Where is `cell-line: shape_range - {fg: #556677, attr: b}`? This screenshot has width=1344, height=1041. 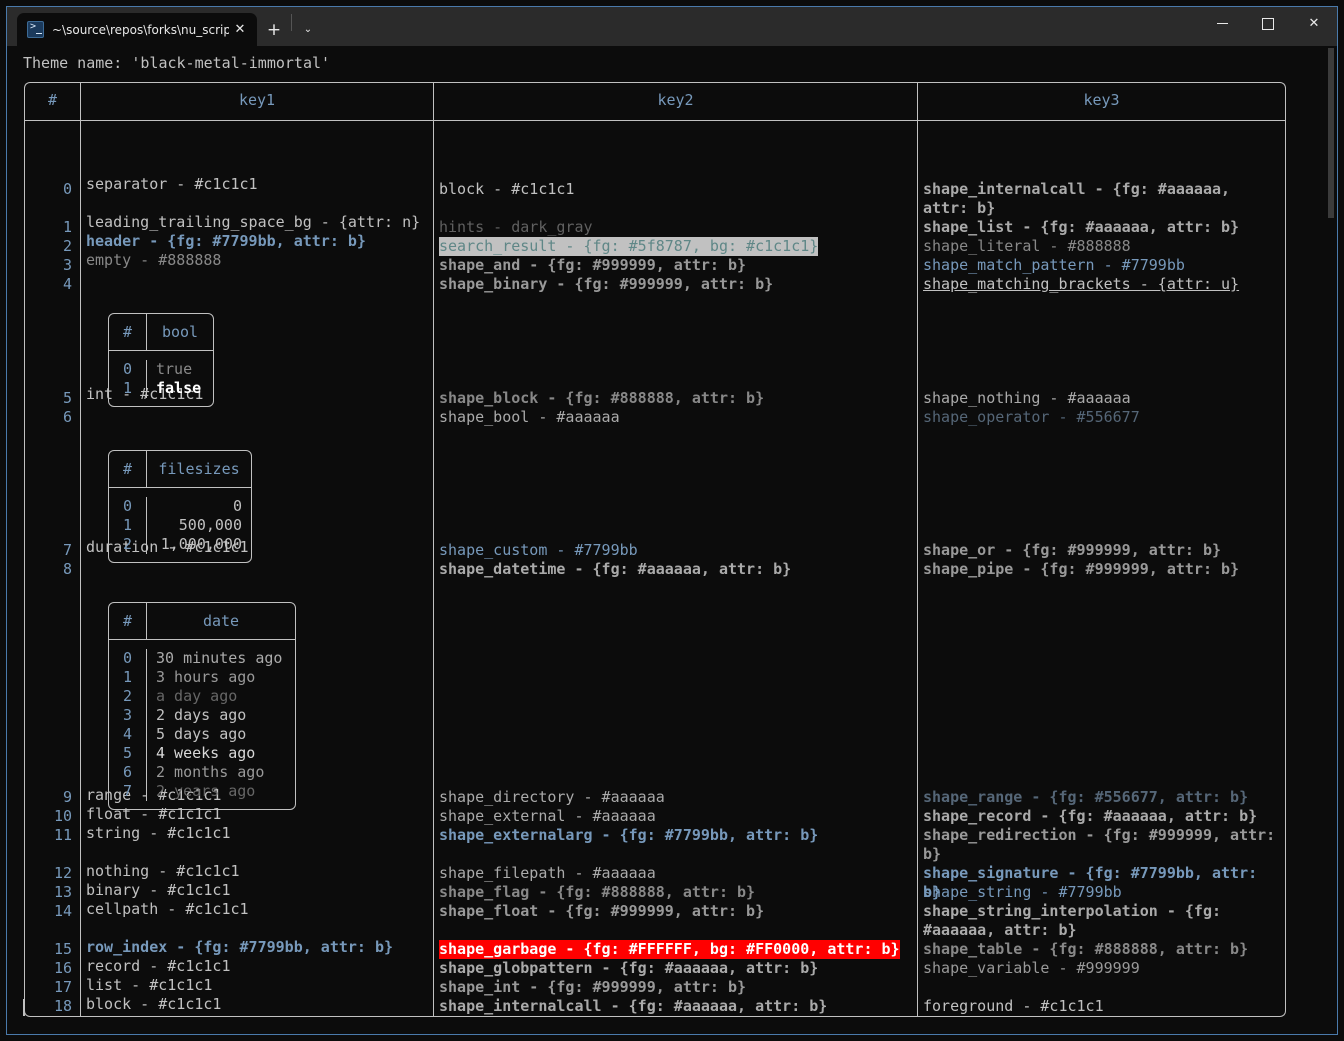
cell-line: shape_range - {fg: #556677, attr: b} is located at coordinates (1086, 797).